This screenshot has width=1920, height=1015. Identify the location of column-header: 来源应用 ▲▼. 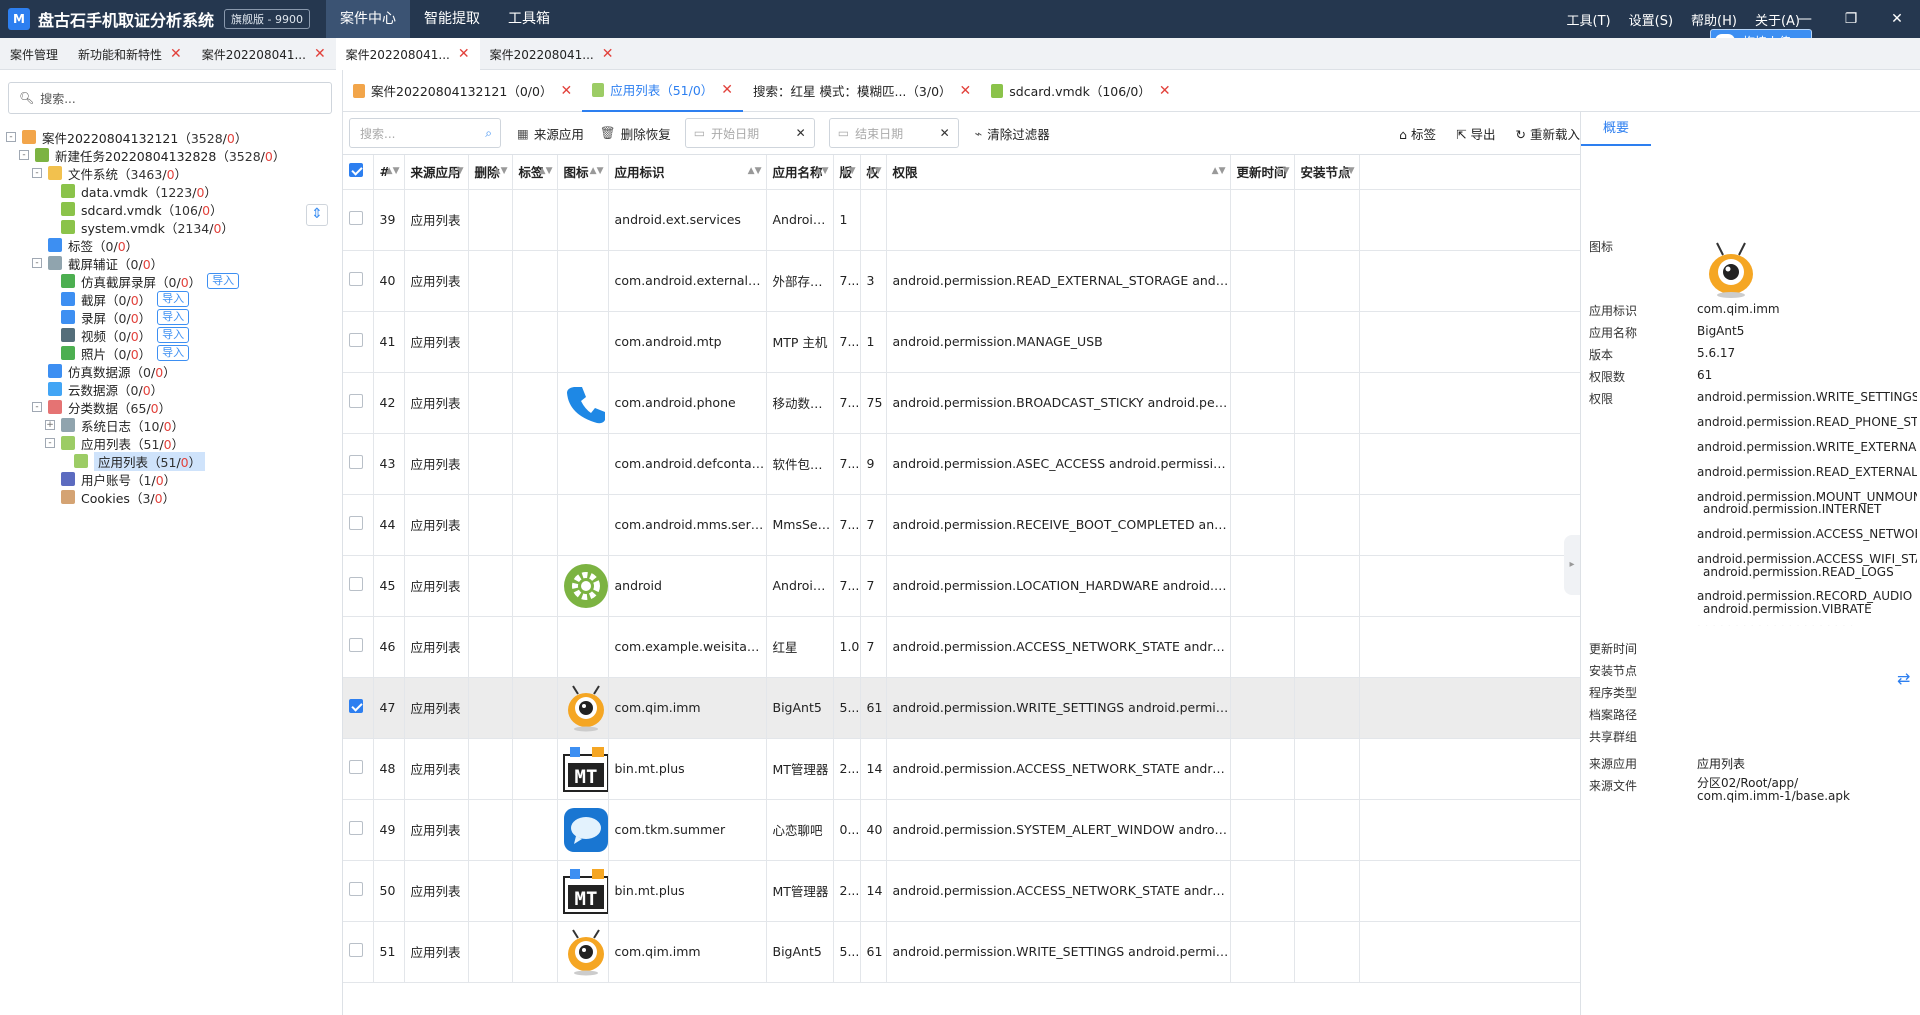
(436, 172).